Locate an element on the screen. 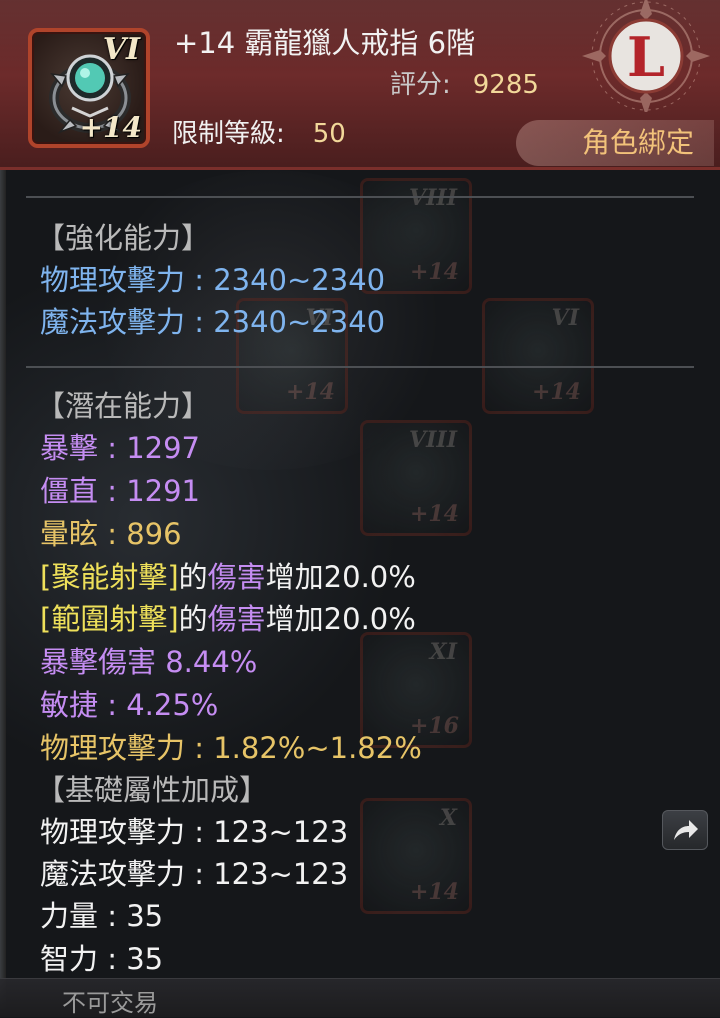 The image size is (720, 1018). base-stat: 智力 : 35 is located at coordinates (102, 959).